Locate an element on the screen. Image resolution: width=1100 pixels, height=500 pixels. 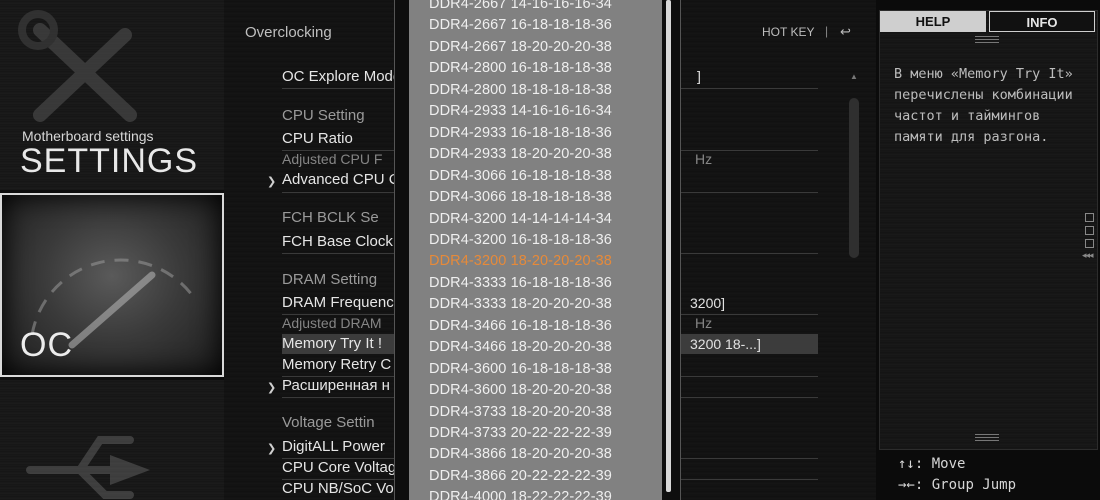
dropdown-item: DDR4-3466 16-18-18-18-36 is located at coordinates (520, 326).